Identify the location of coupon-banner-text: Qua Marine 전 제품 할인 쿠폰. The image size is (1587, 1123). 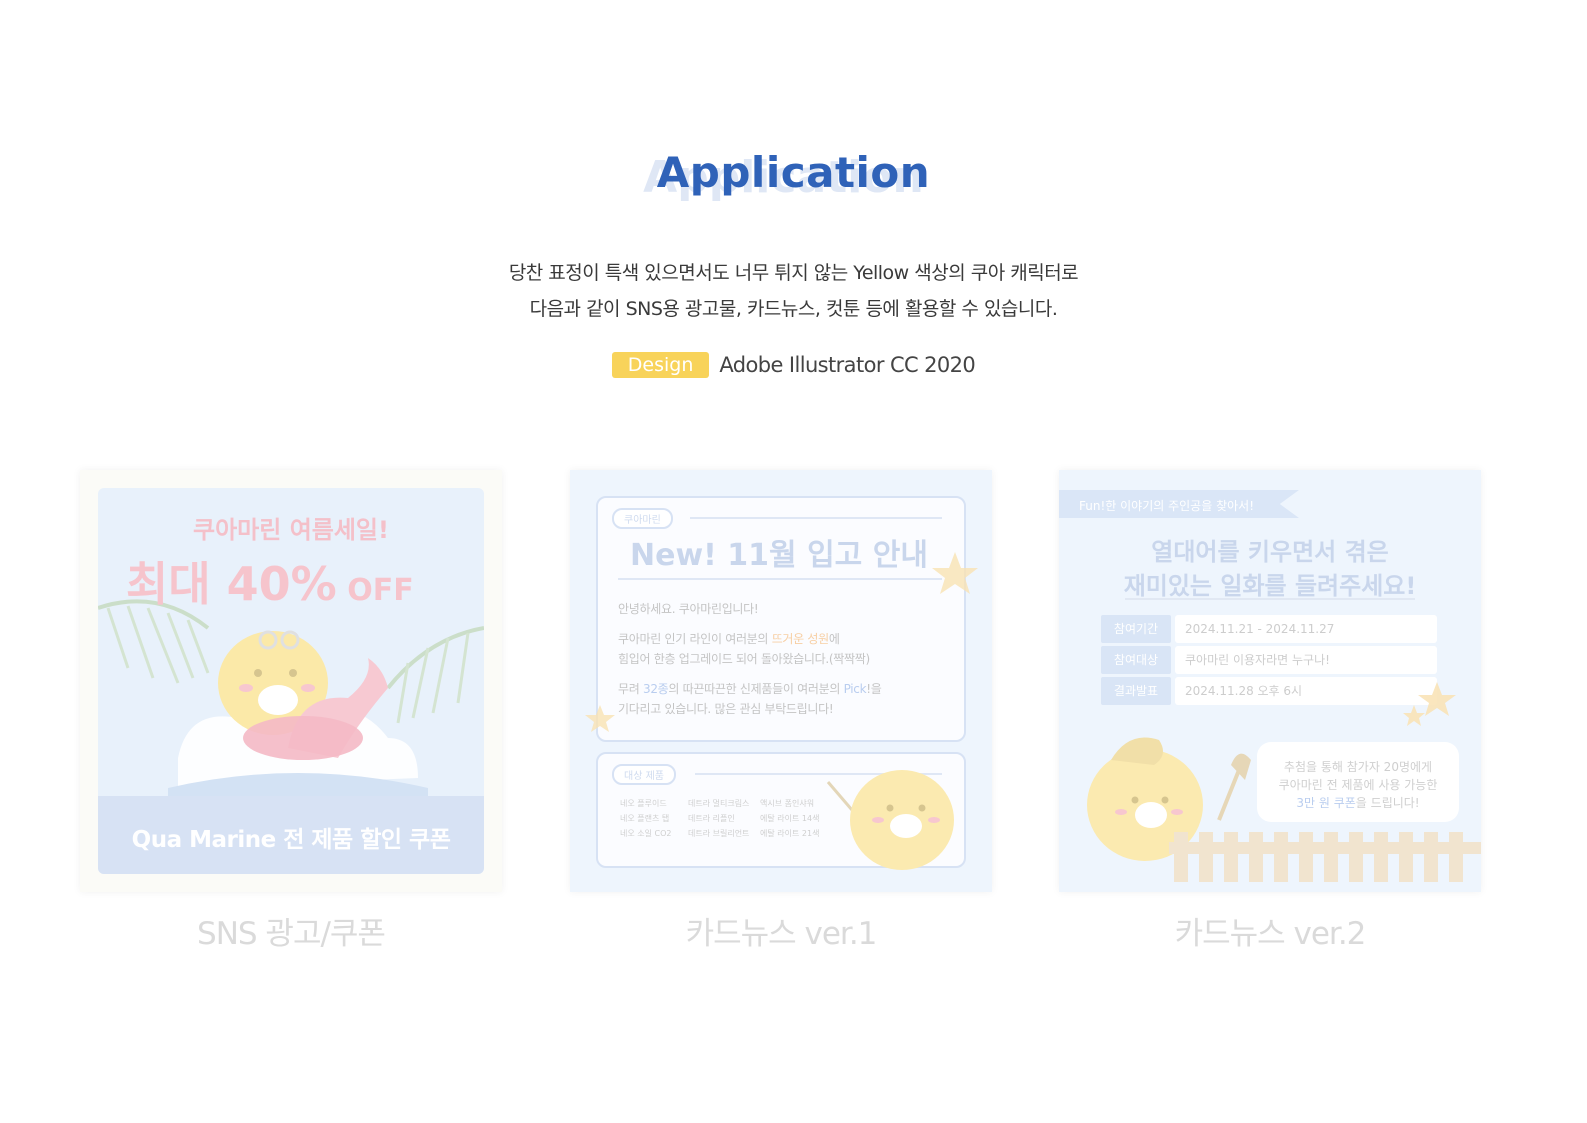
(291, 840).